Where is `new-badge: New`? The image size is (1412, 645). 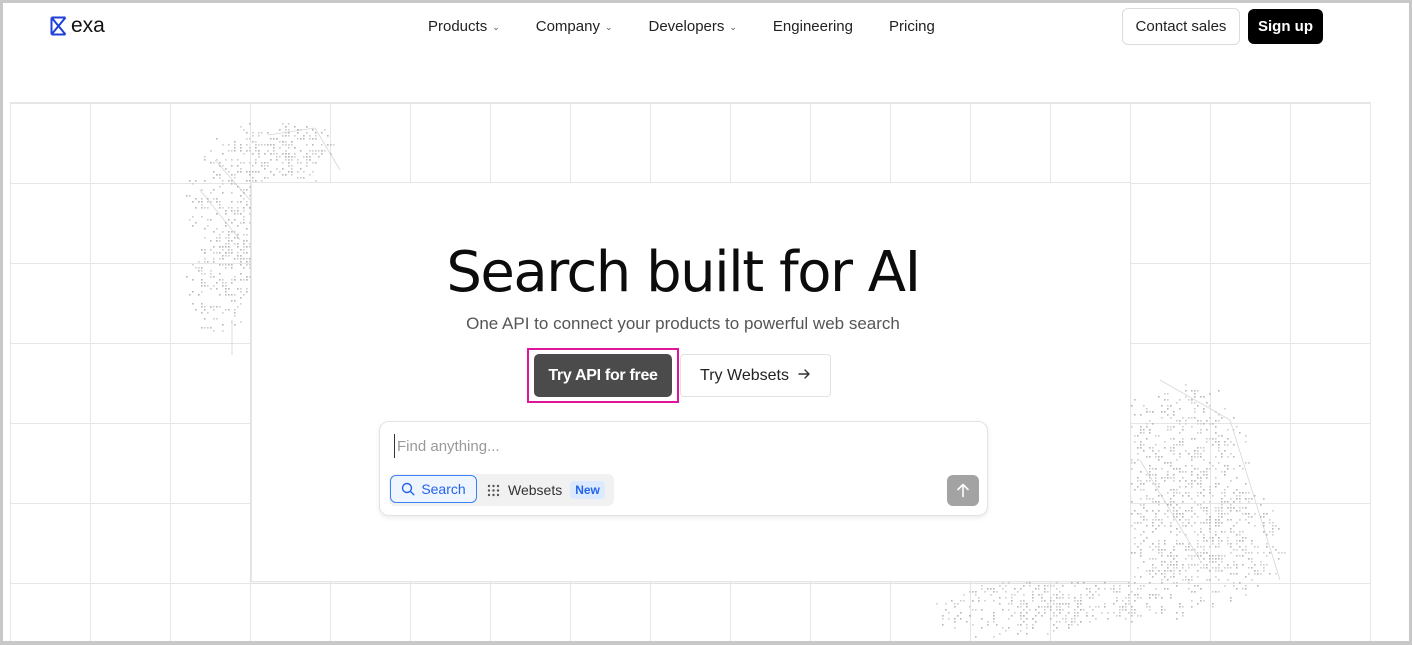 new-badge: New is located at coordinates (587, 490).